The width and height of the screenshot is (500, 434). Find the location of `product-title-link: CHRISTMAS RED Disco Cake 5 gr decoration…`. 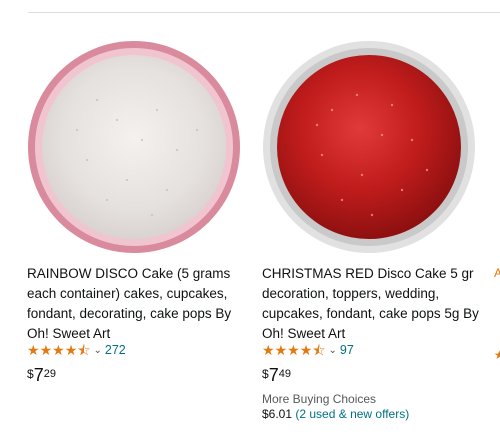

product-title-link: CHRISTMAS RED Disco Cake 5 gr decoration… is located at coordinates (374, 304).